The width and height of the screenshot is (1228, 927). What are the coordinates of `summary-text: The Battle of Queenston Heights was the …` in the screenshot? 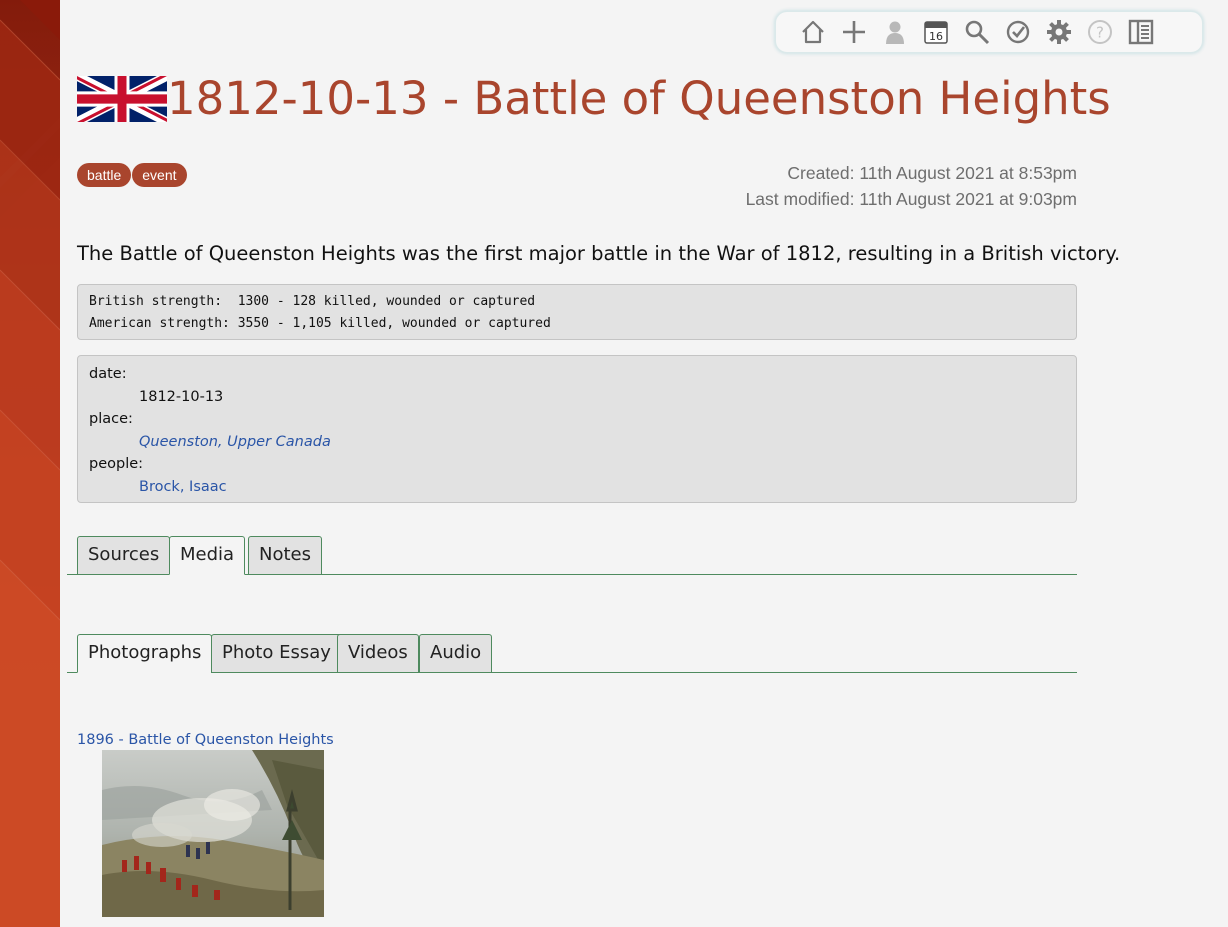 It's located at (599, 253).